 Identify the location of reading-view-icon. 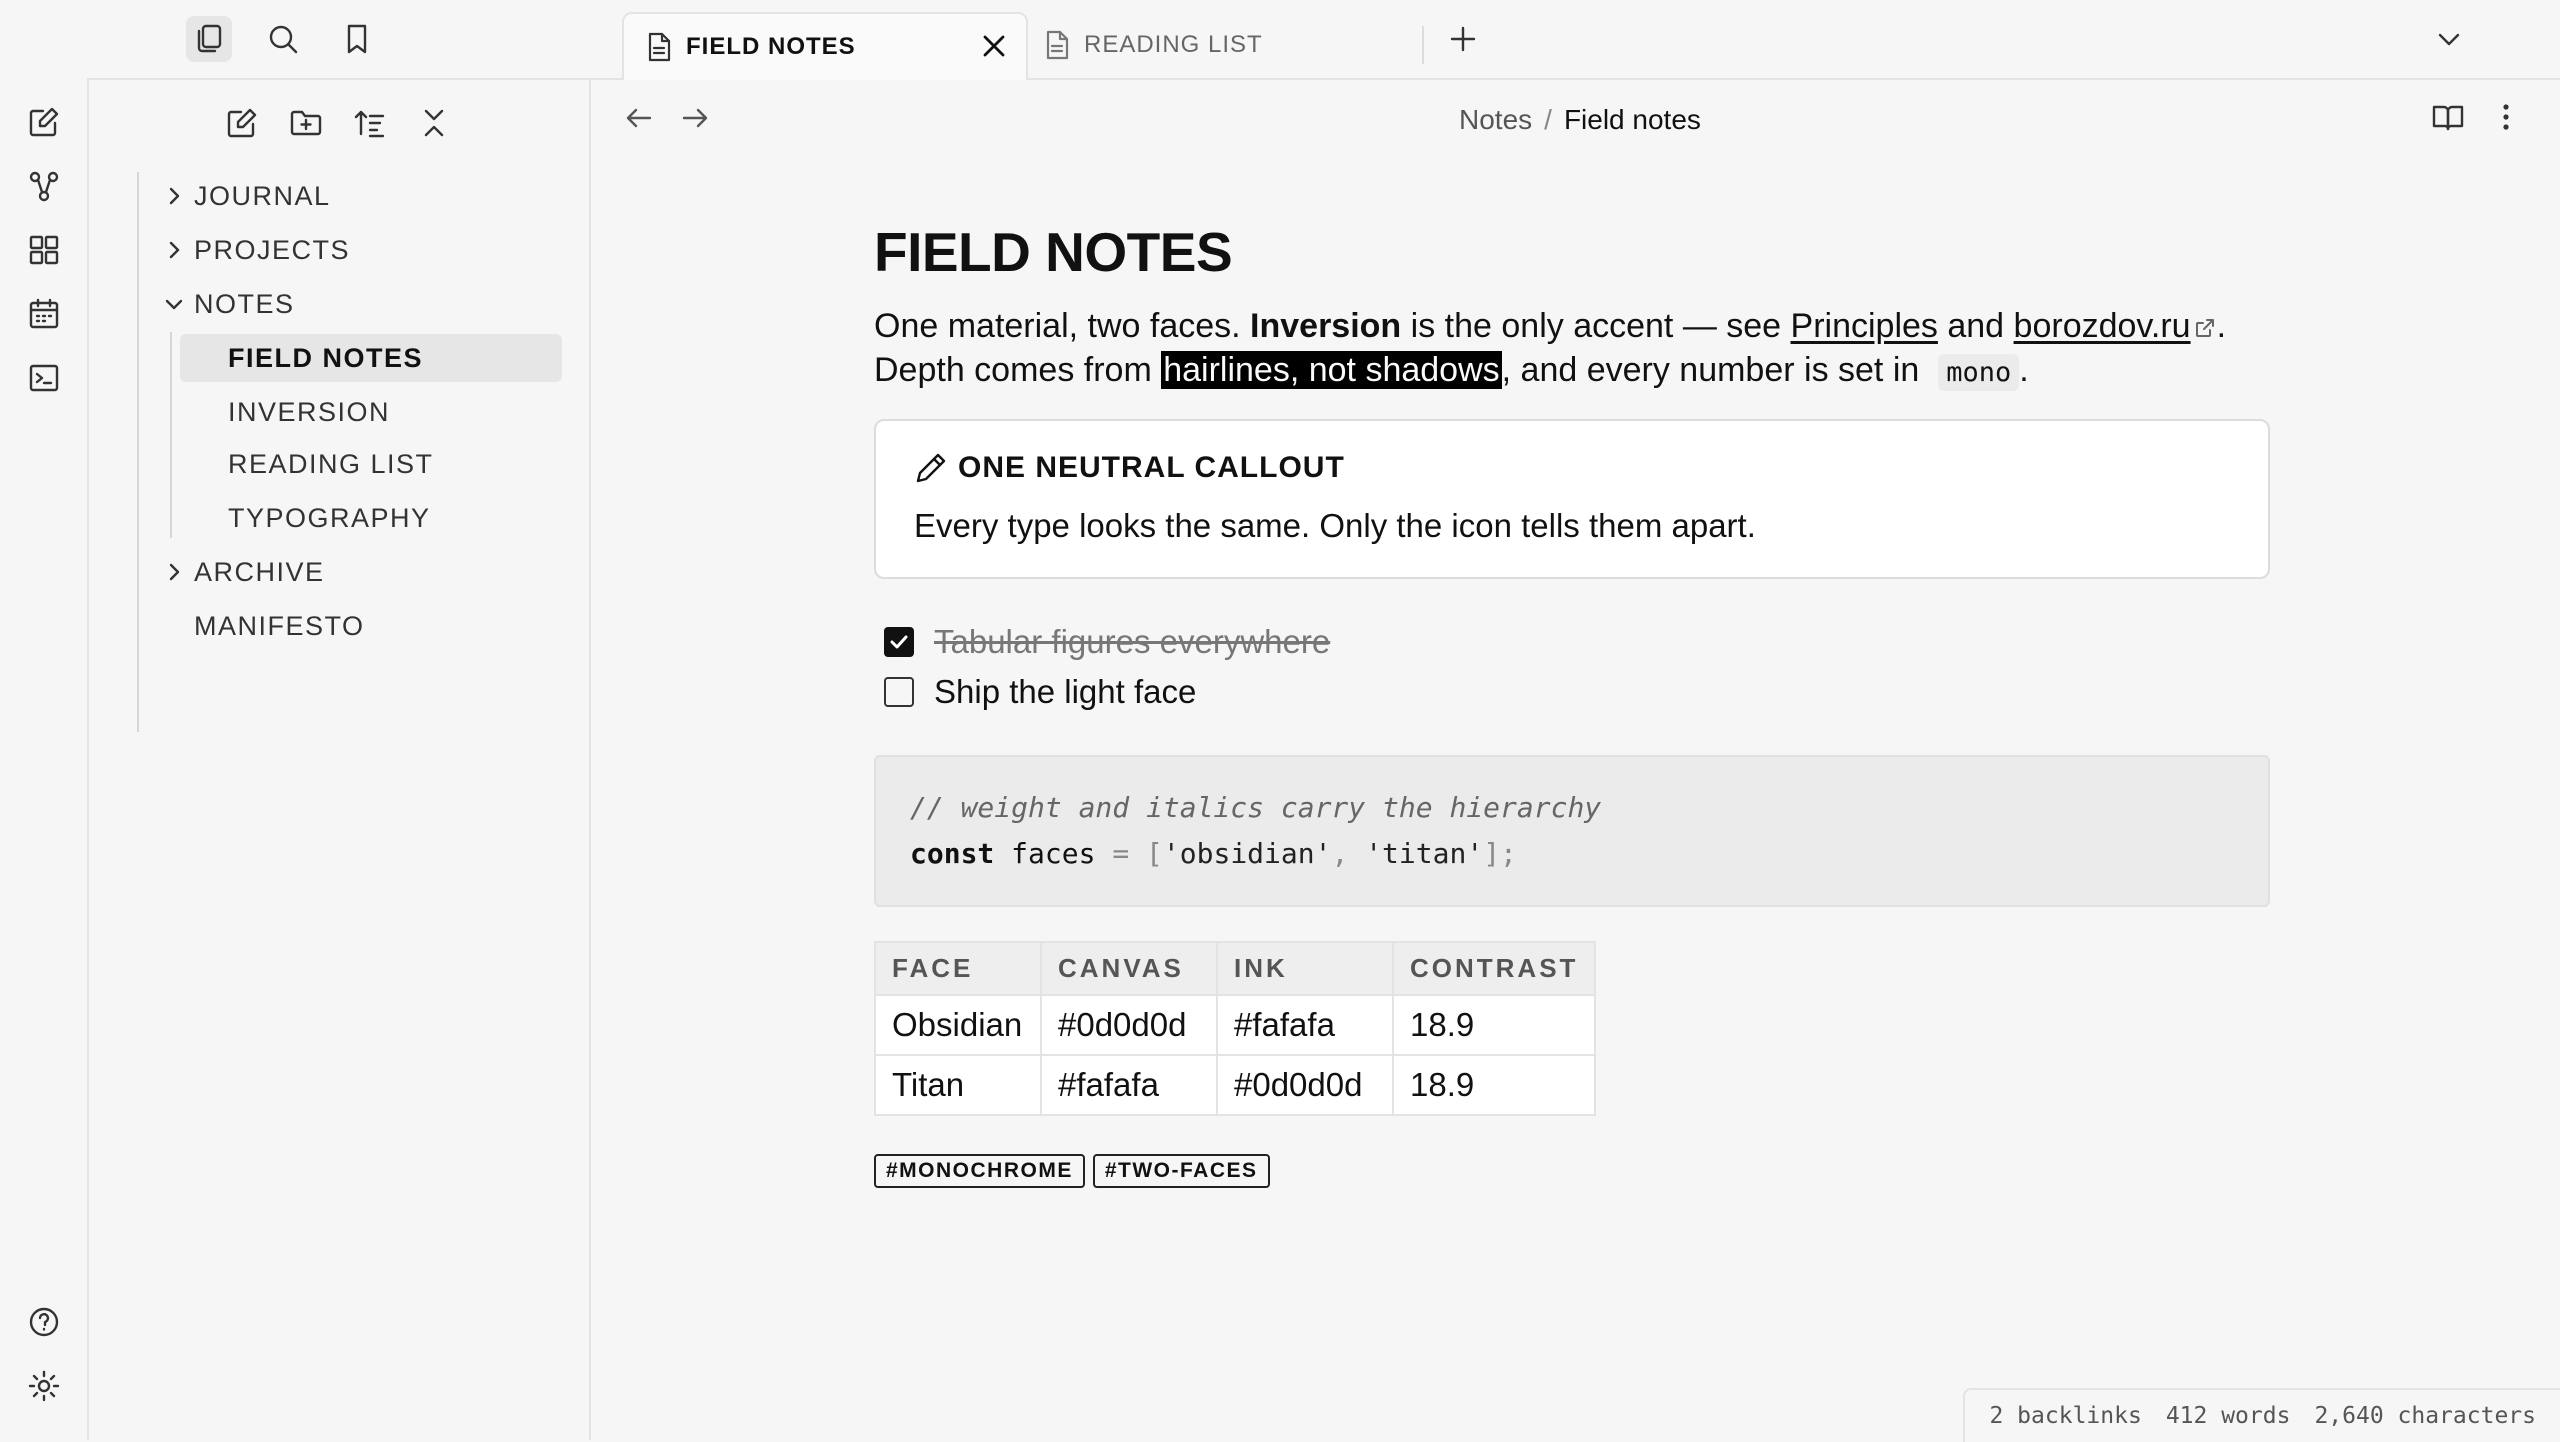
(2448, 117).